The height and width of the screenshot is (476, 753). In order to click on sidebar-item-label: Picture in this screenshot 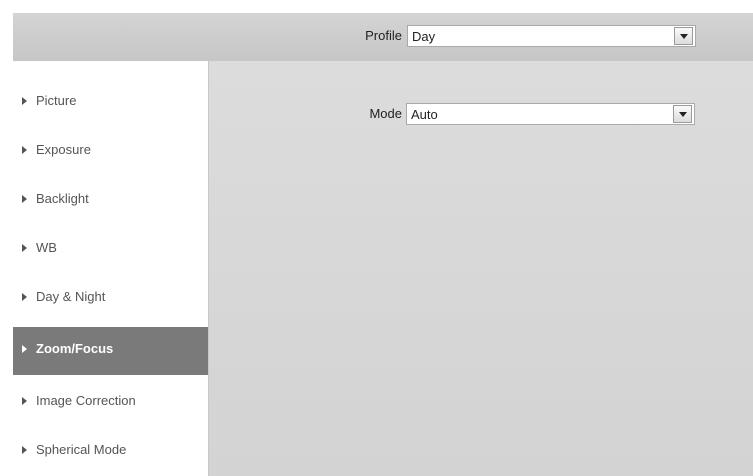, I will do `click(56, 100)`.